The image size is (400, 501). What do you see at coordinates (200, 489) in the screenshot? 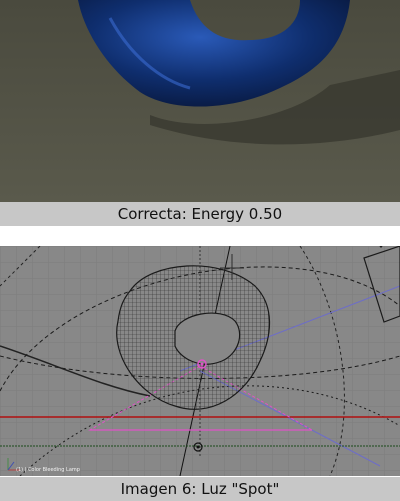
I see `figure-caption-viewport: Imagen 6: Luz "Spot"` at bounding box center [200, 489].